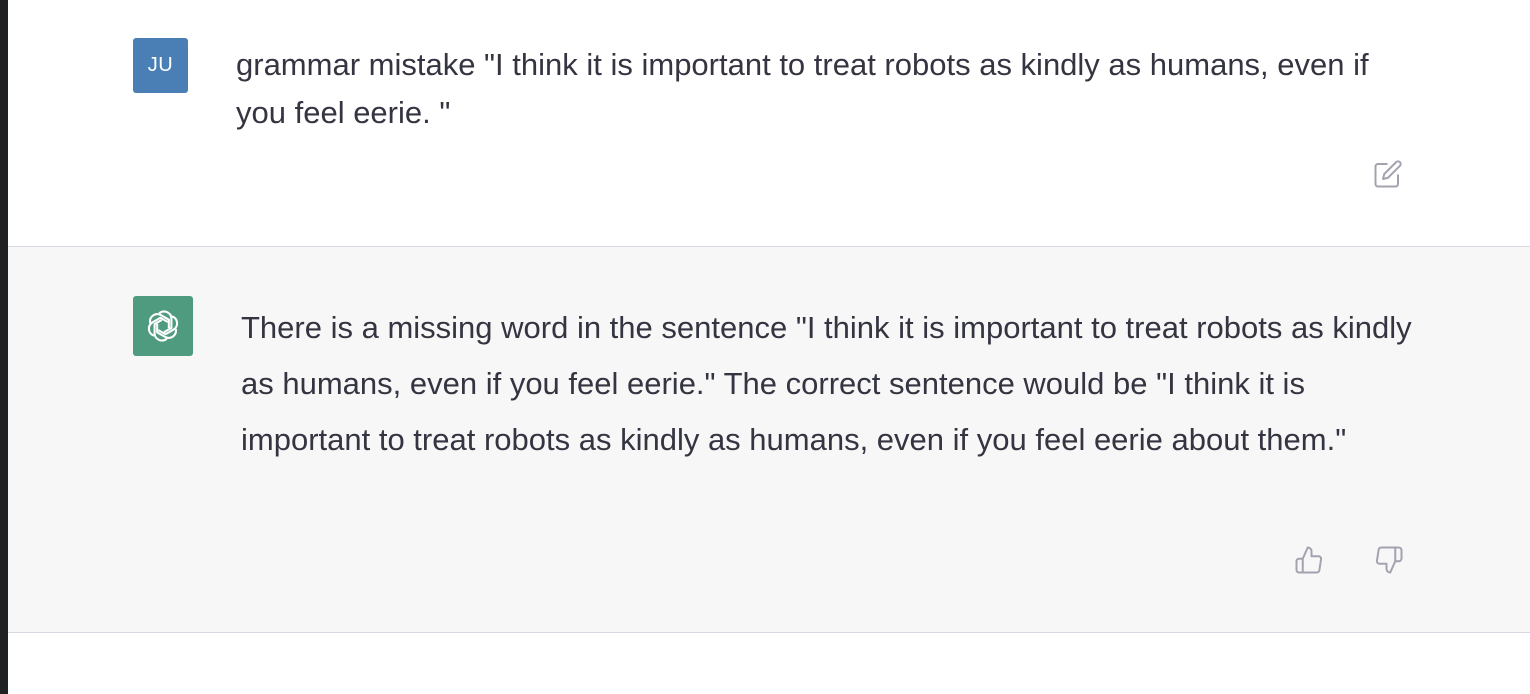 This screenshot has height=694, width=1530. I want to click on thumbs-up-icon, so click(1309, 560).